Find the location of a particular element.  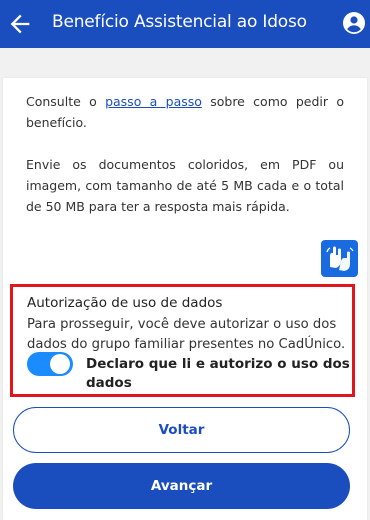

app-header: Benefício Assistencial ao Idoso is located at coordinates (185, 24).